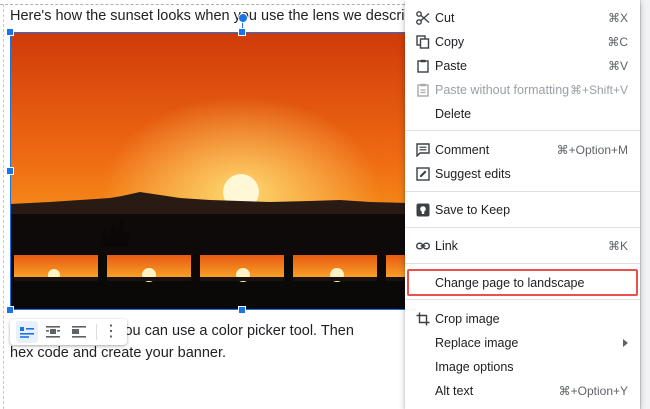 This screenshot has width=650, height=409. I want to click on wrap-text-button, so click(53, 332).